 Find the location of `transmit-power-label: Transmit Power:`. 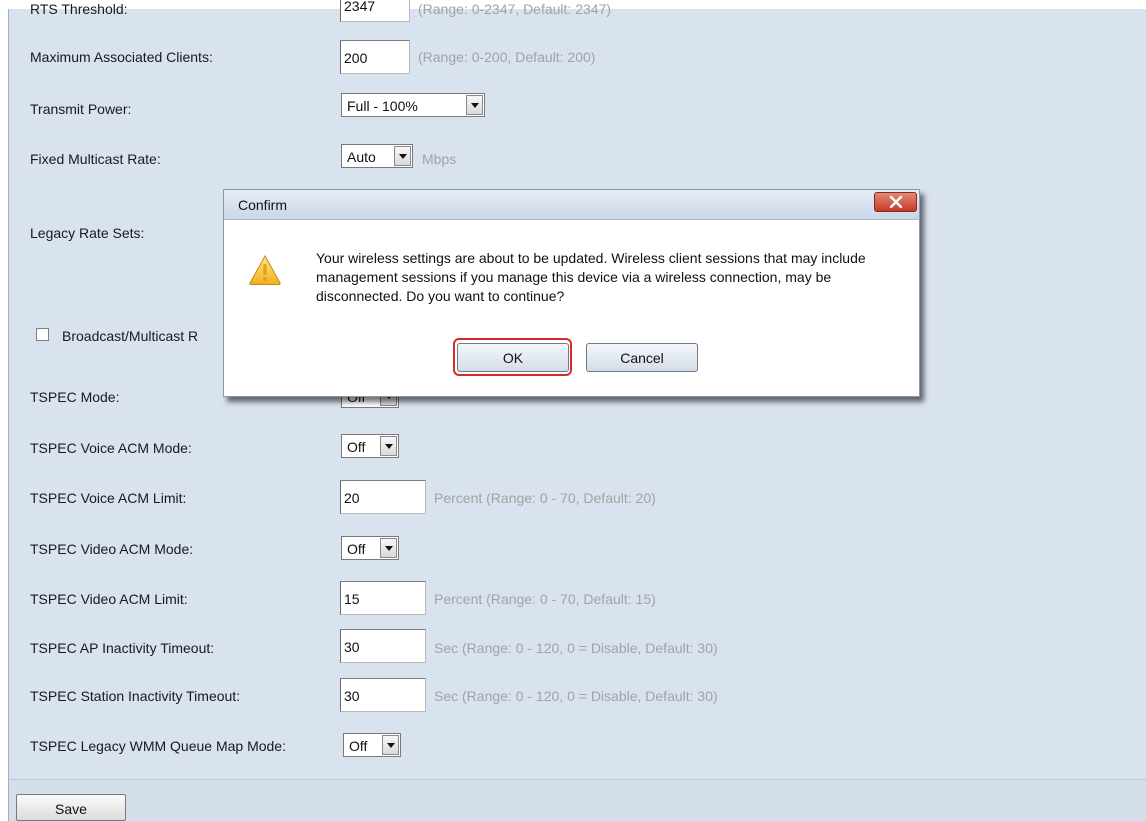

transmit-power-label: Transmit Power: is located at coordinates (81, 109).